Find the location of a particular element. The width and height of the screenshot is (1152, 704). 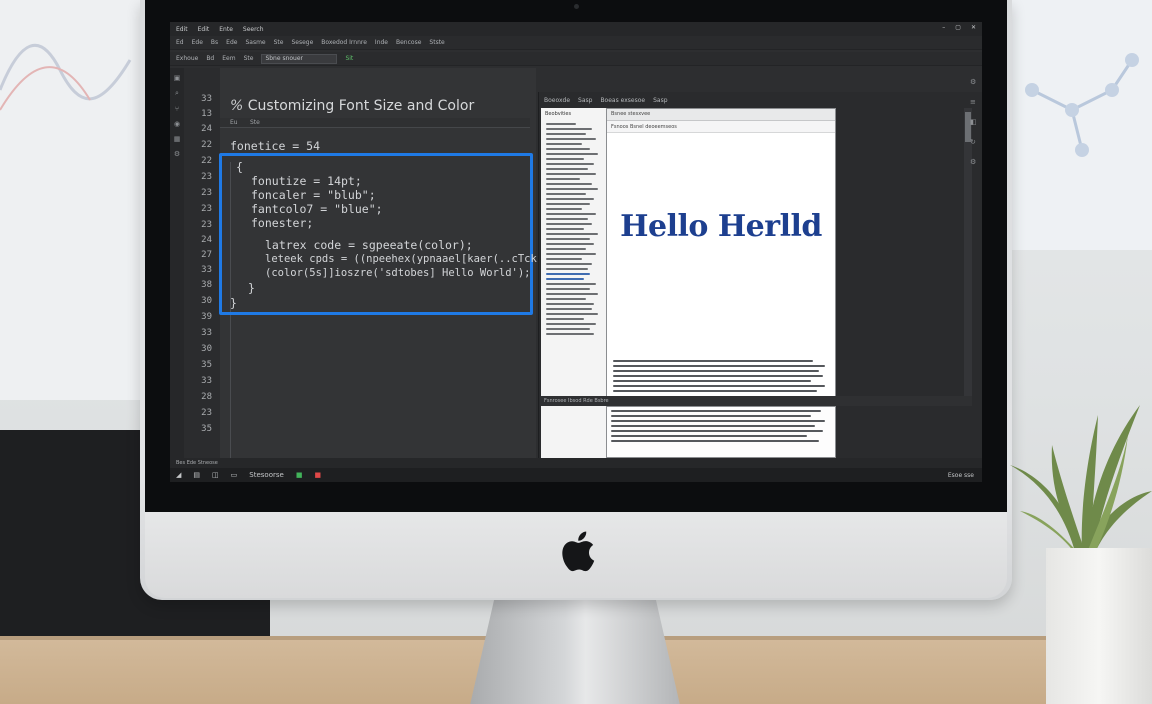

line-number: 22 is located at coordinates (206, 145).